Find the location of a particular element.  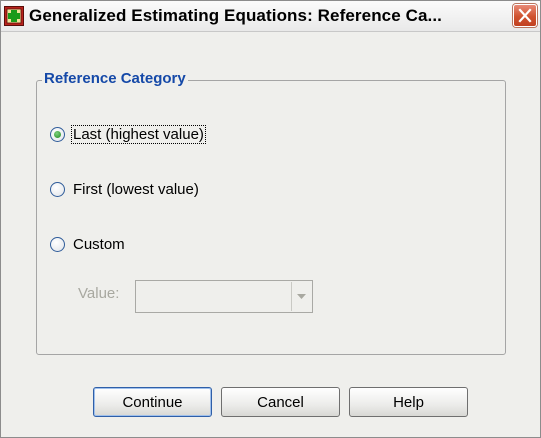

radio-button-selected is located at coordinates (57, 134).